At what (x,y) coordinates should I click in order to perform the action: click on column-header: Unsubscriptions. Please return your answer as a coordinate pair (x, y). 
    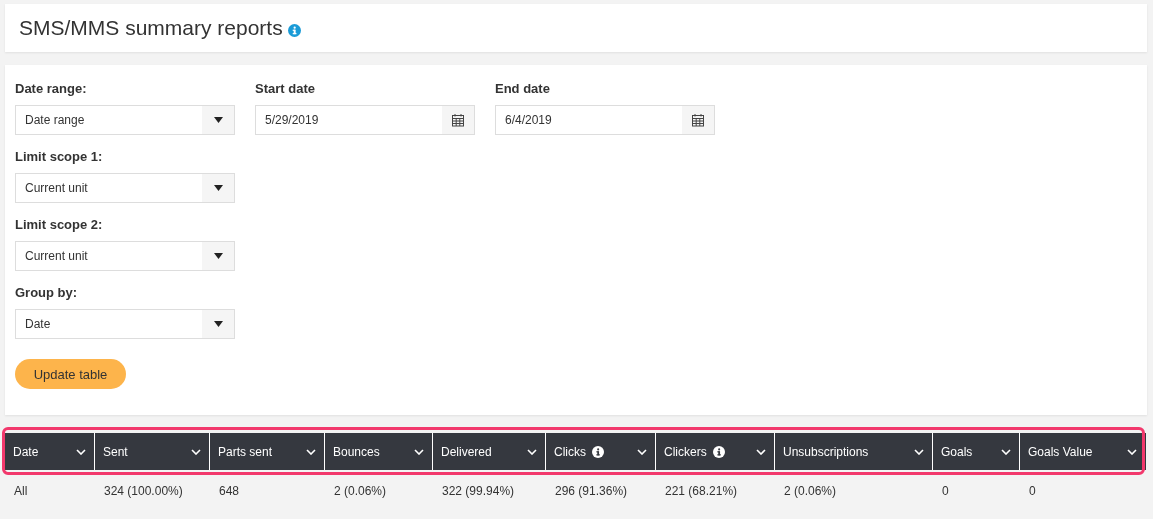
    Looking at the image, I should click on (854, 451).